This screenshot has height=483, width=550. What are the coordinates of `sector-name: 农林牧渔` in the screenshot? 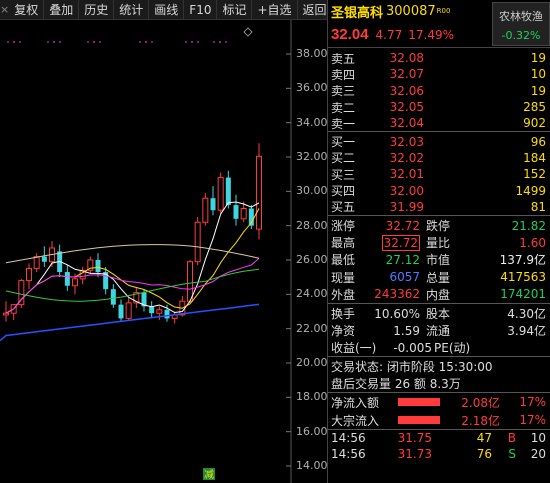 It's located at (521, 16).